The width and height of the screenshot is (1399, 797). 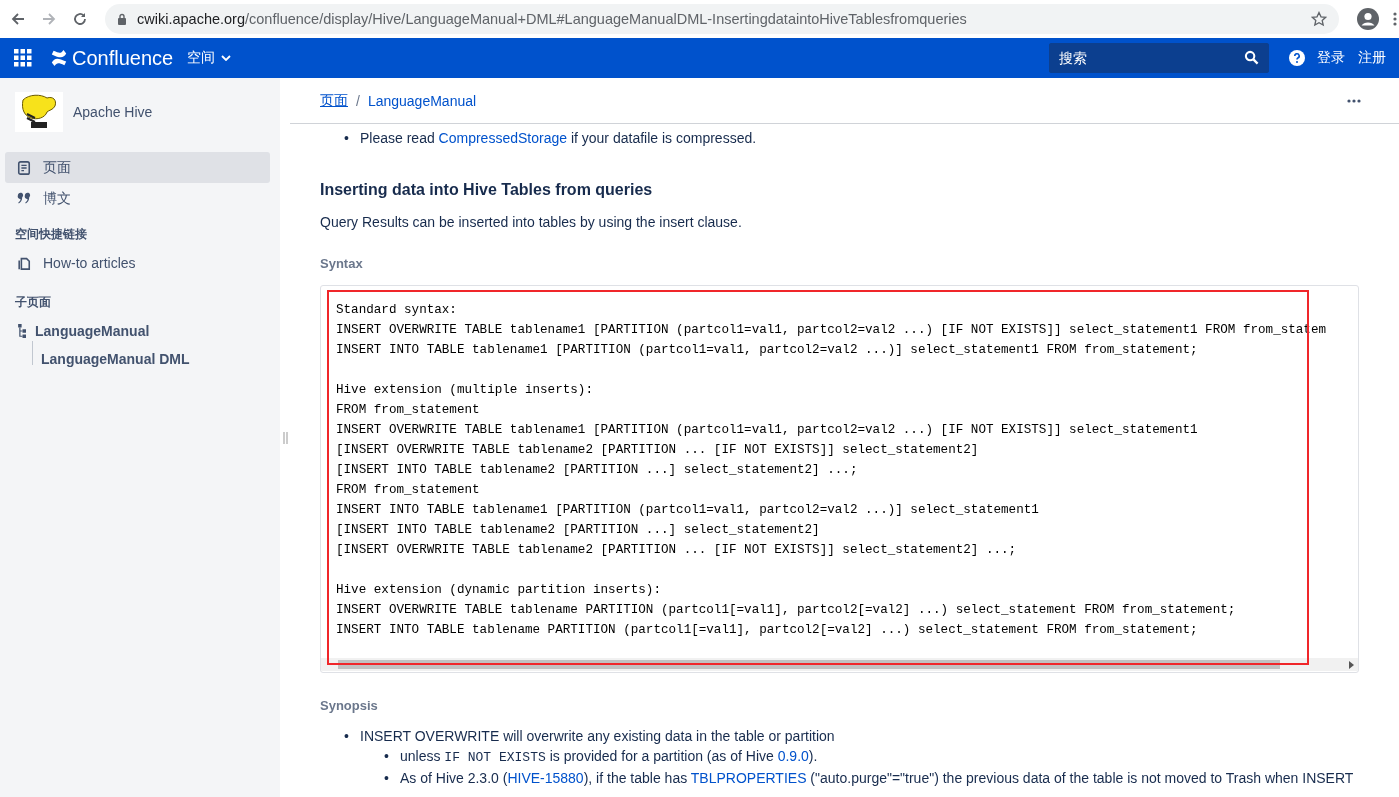 What do you see at coordinates (1319, 19) in the screenshot?
I see `star-icon` at bounding box center [1319, 19].